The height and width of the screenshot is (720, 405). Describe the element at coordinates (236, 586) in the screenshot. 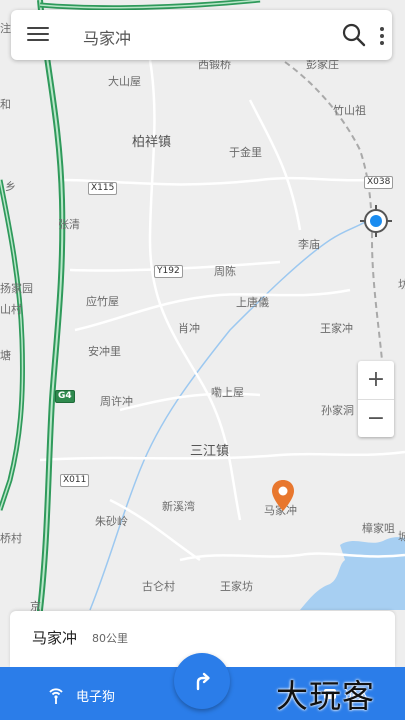

I see `map-label: 王家坊` at that location.